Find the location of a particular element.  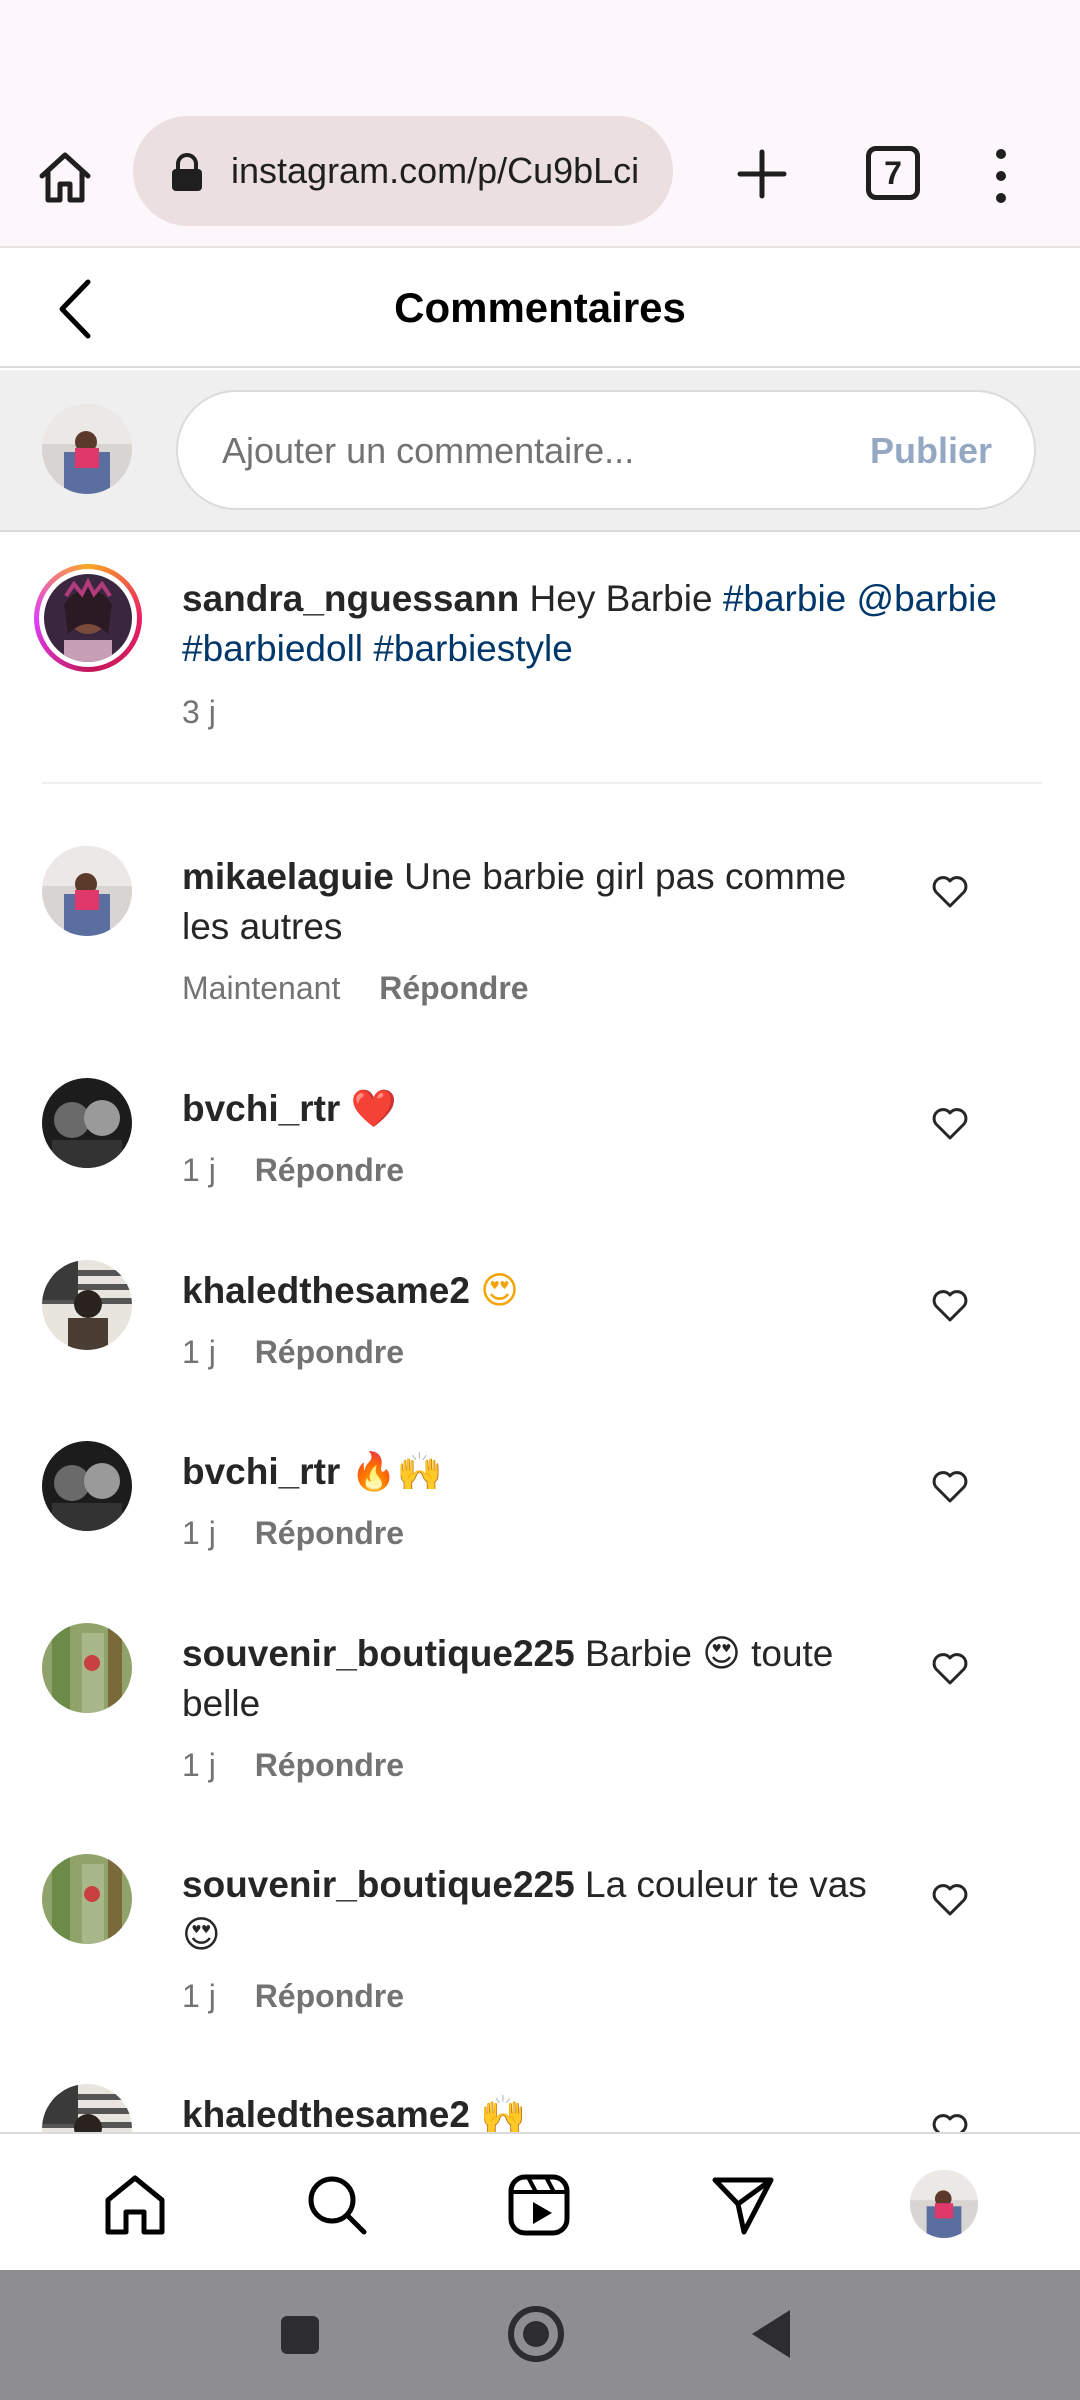

comment-meta: Maintenant Répondre is located at coordinates (355, 988).